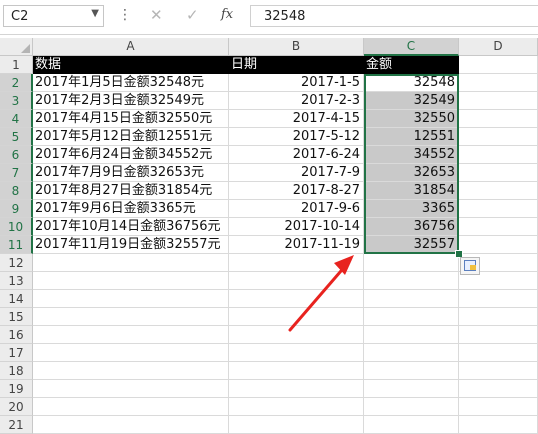  I want to click on arrow-head, so click(344, 265).